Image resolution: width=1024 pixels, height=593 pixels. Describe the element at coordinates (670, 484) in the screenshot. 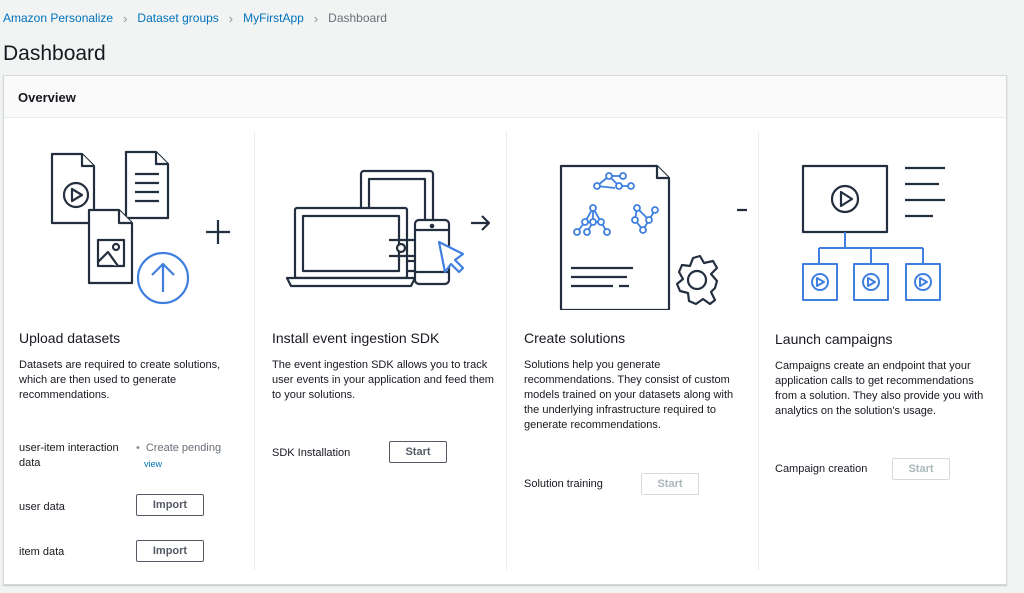

I see `solution-start-button: Start` at that location.